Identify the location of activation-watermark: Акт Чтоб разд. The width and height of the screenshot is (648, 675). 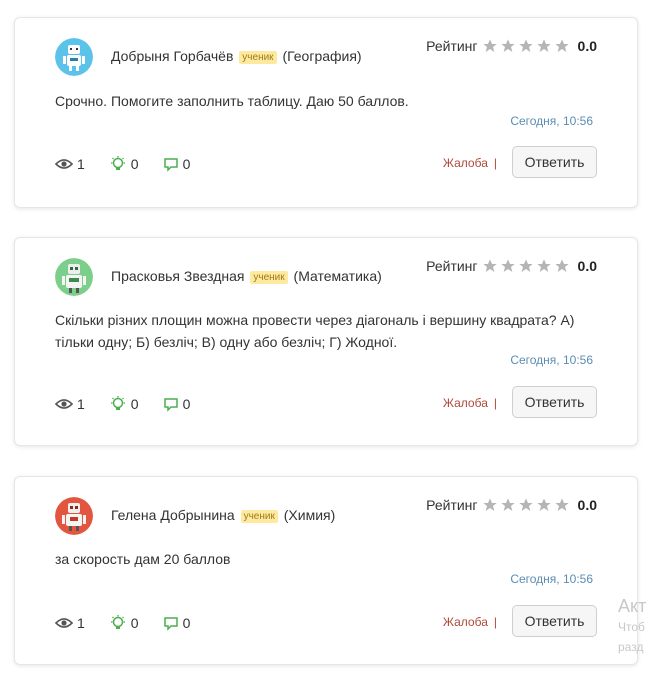
(632, 626).